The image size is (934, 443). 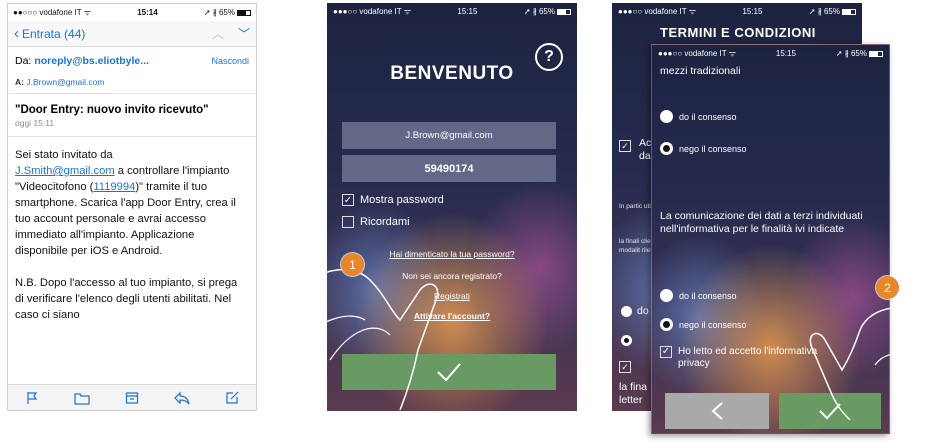 I want to click on clock: 15:14, so click(x=147, y=12).